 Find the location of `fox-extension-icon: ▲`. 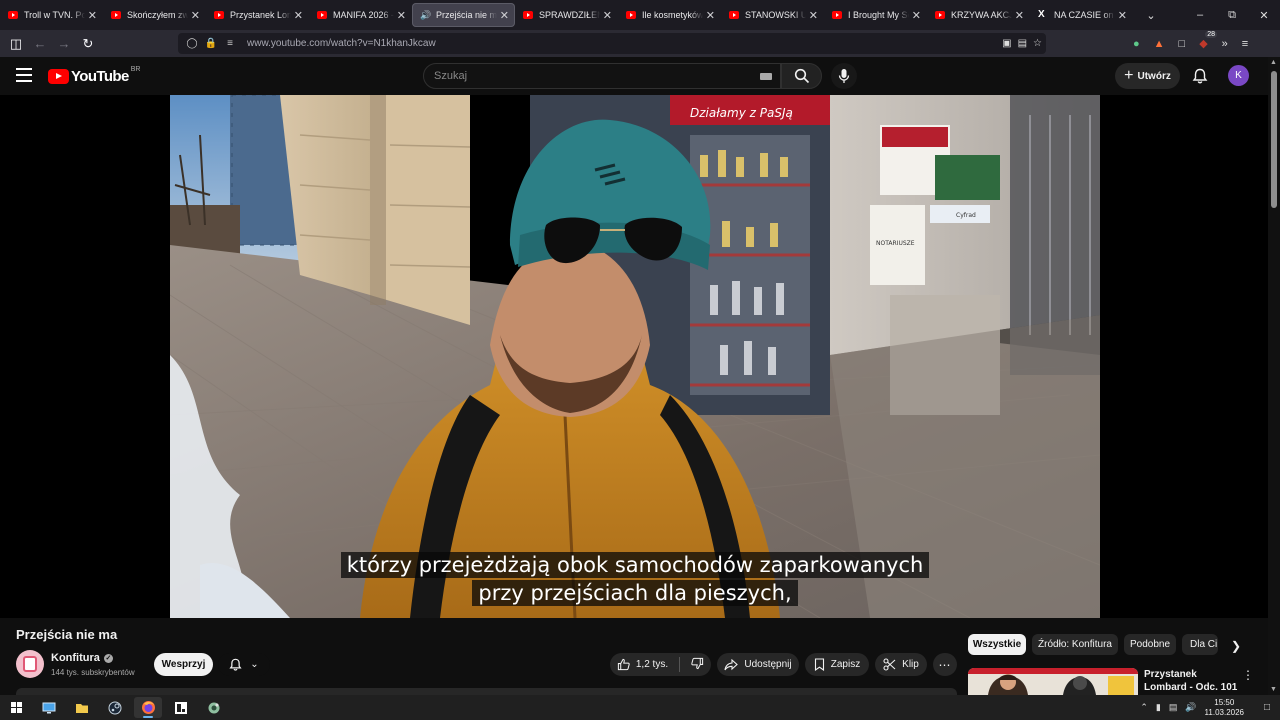

fox-extension-icon: ▲ is located at coordinates (1159, 44).